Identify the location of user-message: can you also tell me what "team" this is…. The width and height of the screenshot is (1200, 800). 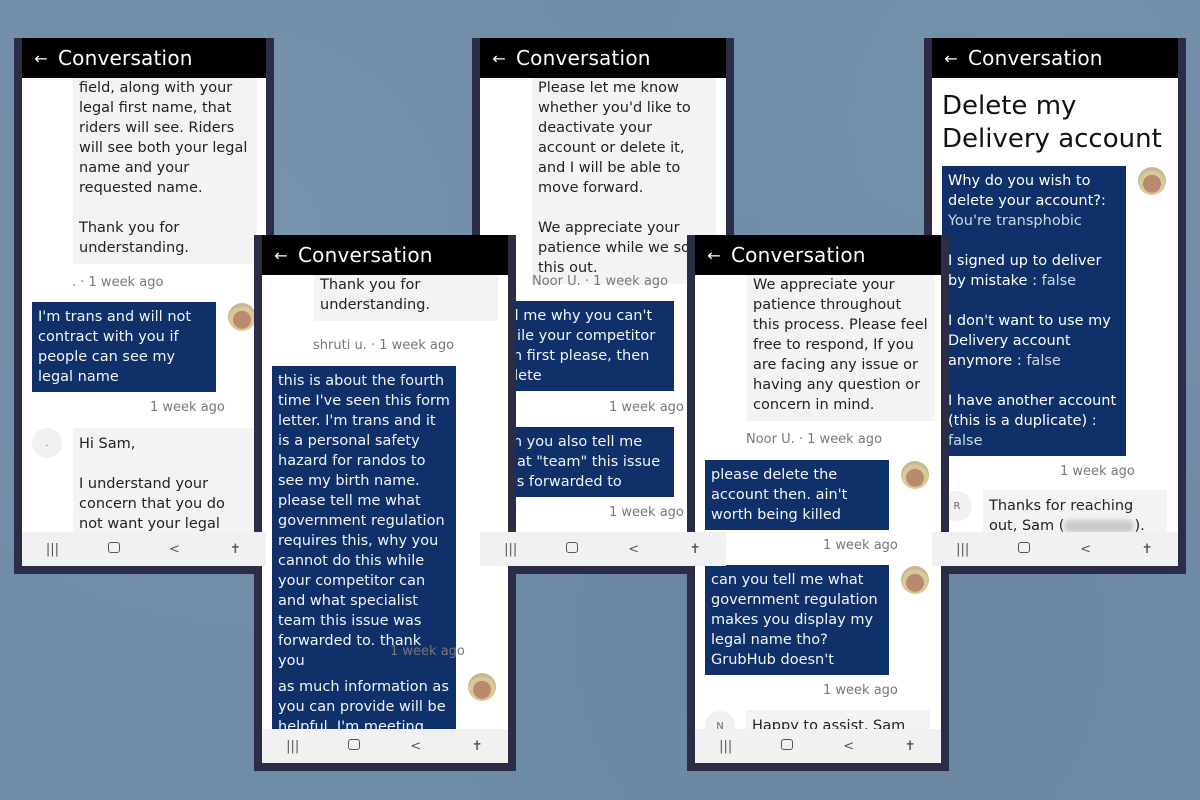
(582, 462).